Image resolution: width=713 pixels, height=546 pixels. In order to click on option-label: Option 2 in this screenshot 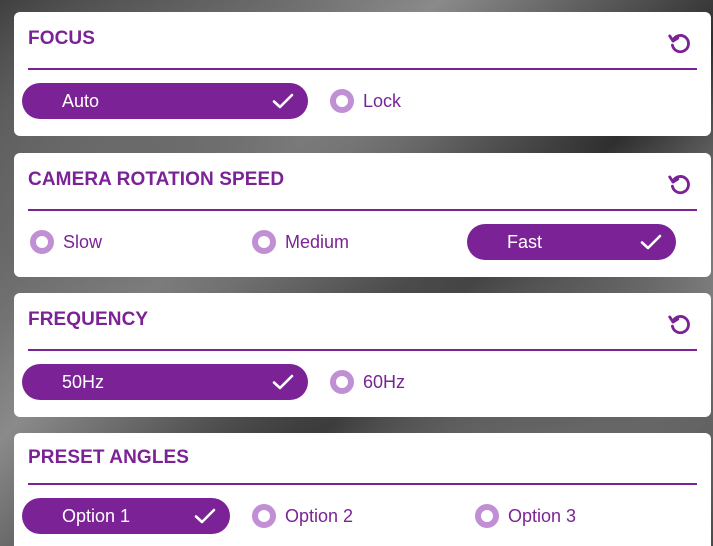, I will do `click(319, 516)`.